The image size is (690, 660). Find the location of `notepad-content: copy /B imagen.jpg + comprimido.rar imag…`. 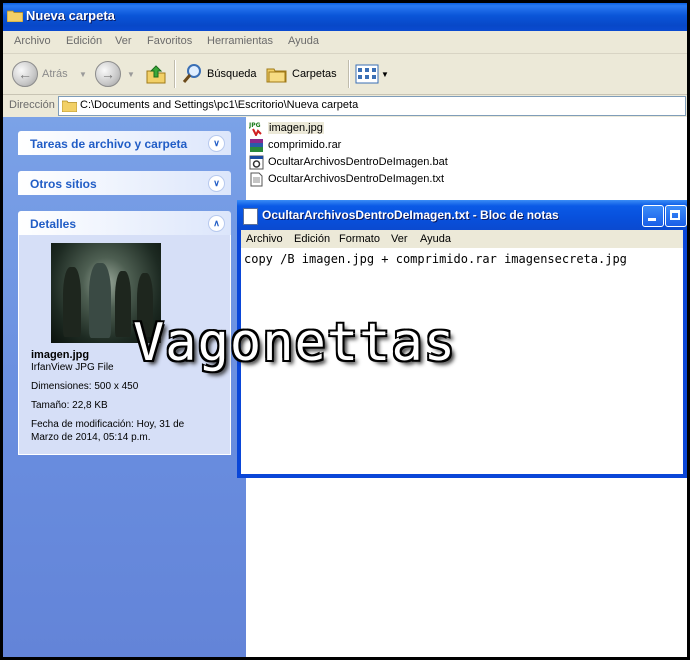

notepad-content: copy /B imagen.jpg + comprimido.rar imag… is located at coordinates (435, 259).